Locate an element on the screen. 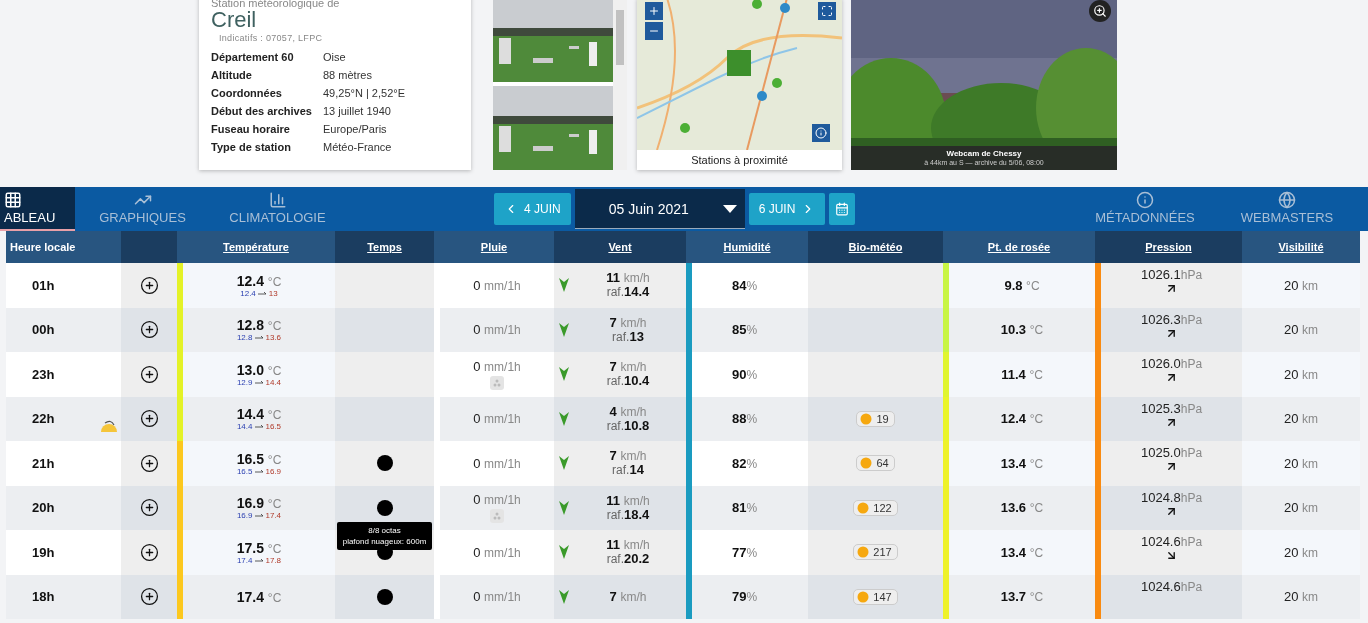  detail-value: Oise is located at coordinates (335, 57).